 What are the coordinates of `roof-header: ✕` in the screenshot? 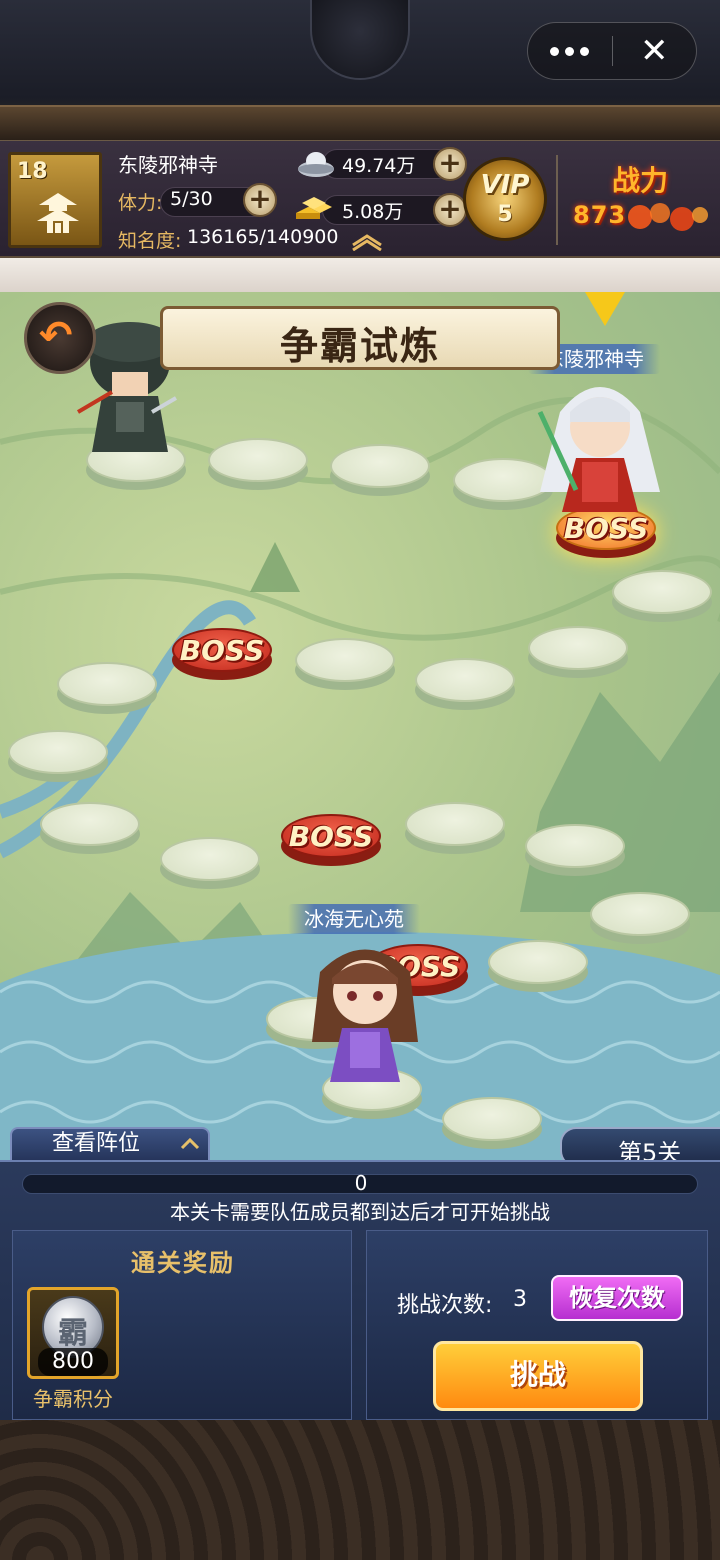 It's located at (360, 70).